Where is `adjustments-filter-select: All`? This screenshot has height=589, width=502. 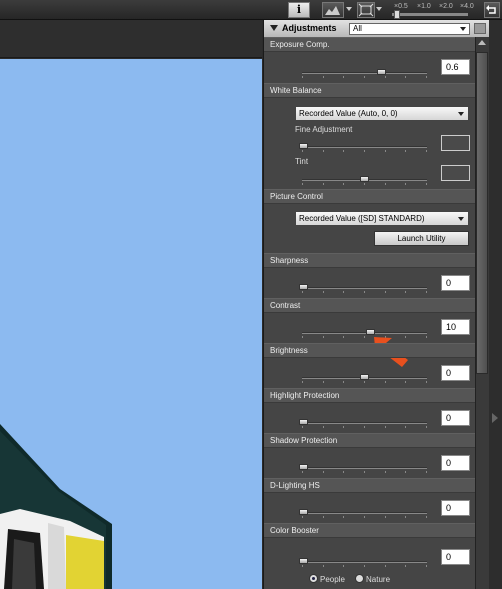 adjustments-filter-select: All is located at coordinates (409, 29).